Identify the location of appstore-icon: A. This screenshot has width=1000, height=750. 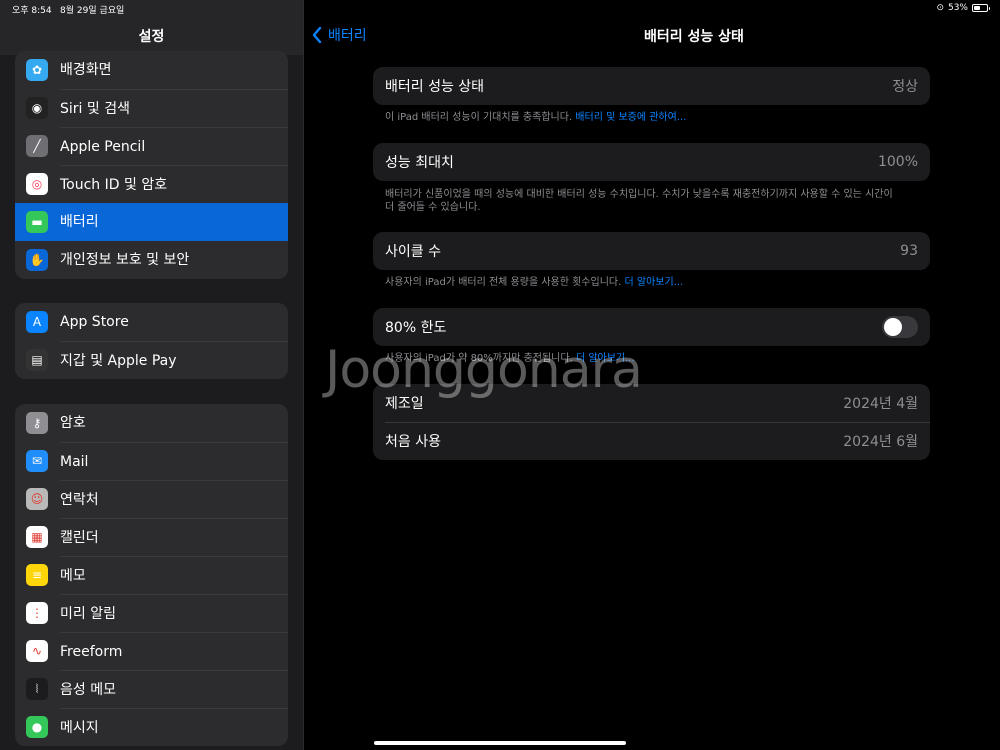
(37, 322).